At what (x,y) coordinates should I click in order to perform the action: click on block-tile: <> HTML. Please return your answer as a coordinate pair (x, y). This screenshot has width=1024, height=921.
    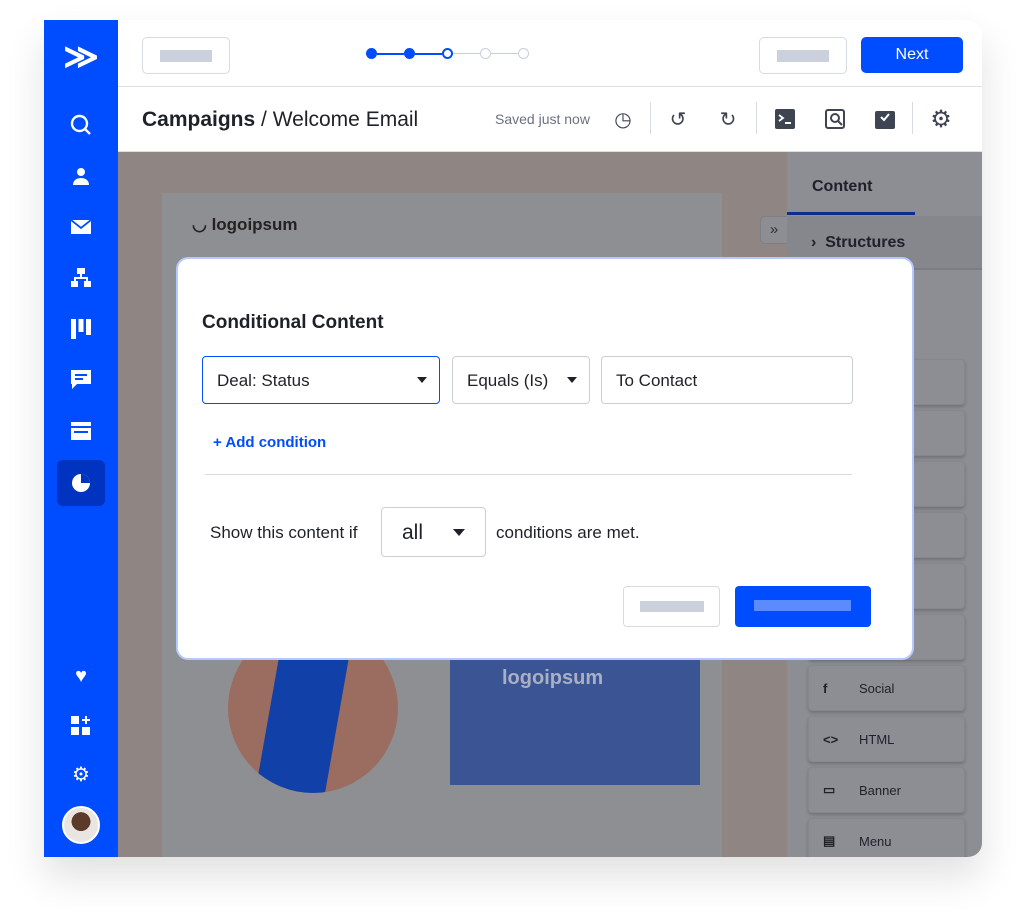
    Looking at the image, I should click on (886, 739).